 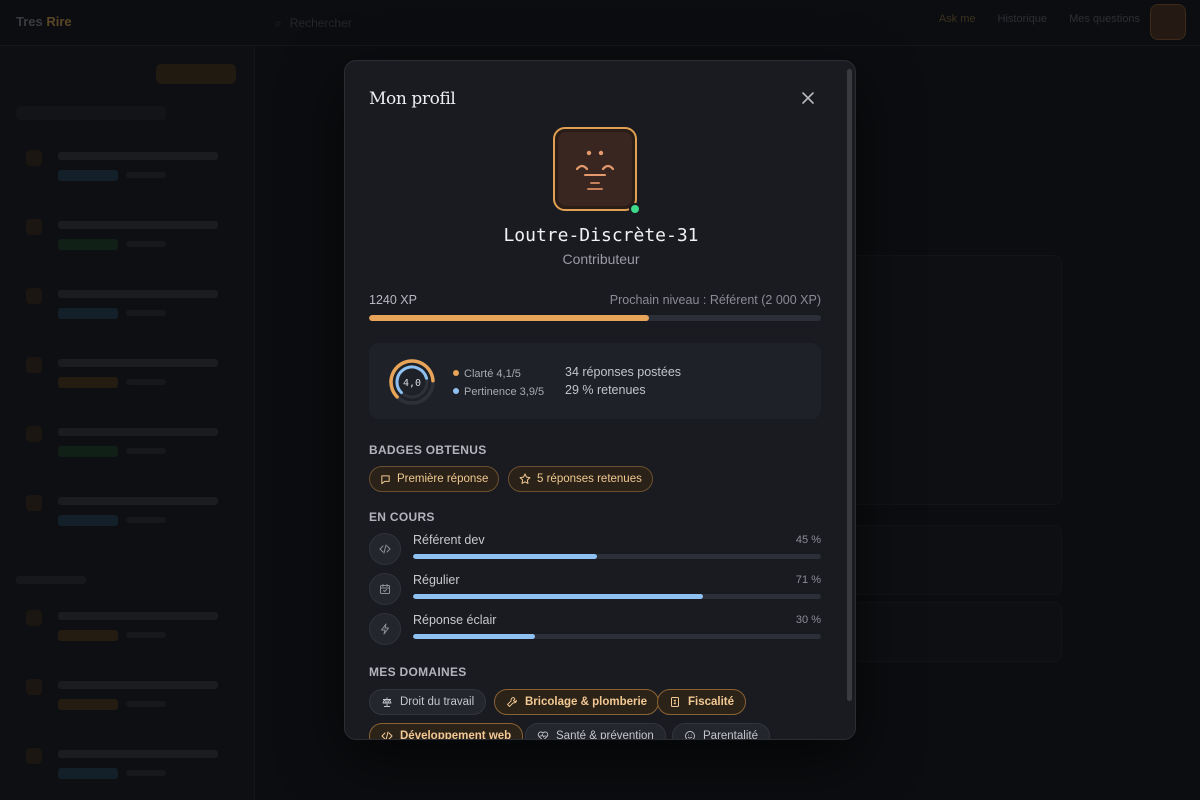 I want to click on badge-five-retained: 5 réponses retenues, so click(x=580, y=479).